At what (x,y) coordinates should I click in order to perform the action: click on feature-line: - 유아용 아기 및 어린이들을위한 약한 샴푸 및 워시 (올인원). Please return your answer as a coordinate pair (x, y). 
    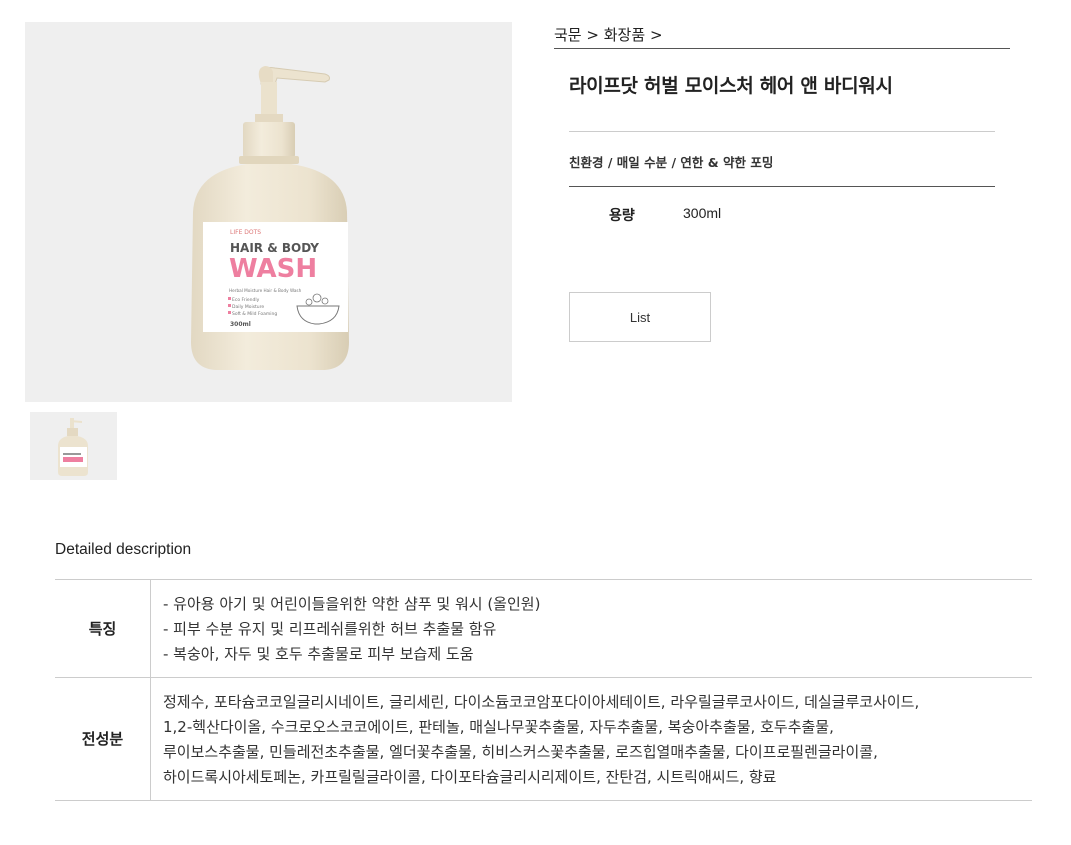
    Looking at the image, I should click on (352, 604).